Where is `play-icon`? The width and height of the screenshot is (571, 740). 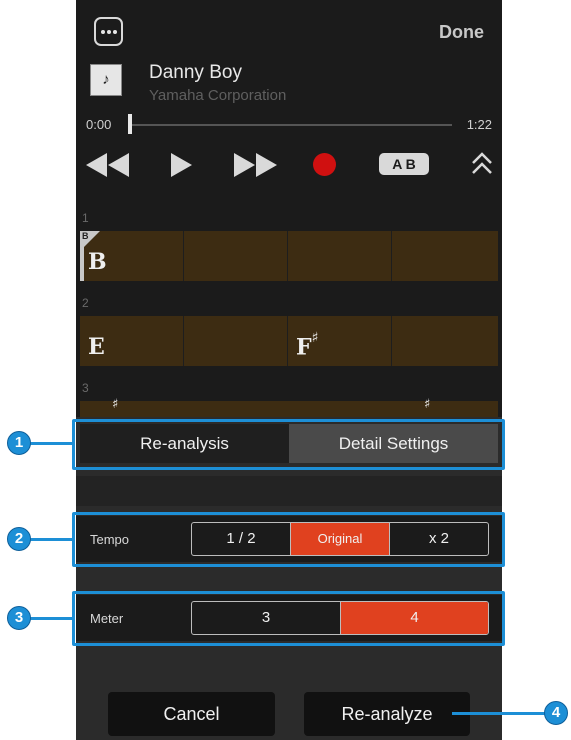
play-icon is located at coordinates (182, 165).